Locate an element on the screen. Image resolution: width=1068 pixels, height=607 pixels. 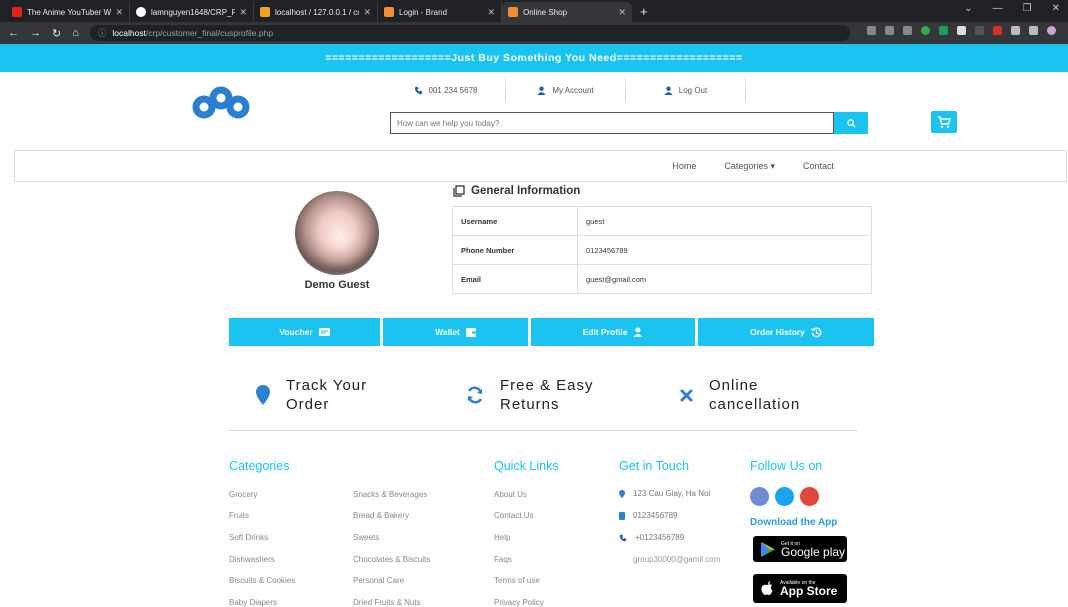
search-button is located at coordinates (851, 123).